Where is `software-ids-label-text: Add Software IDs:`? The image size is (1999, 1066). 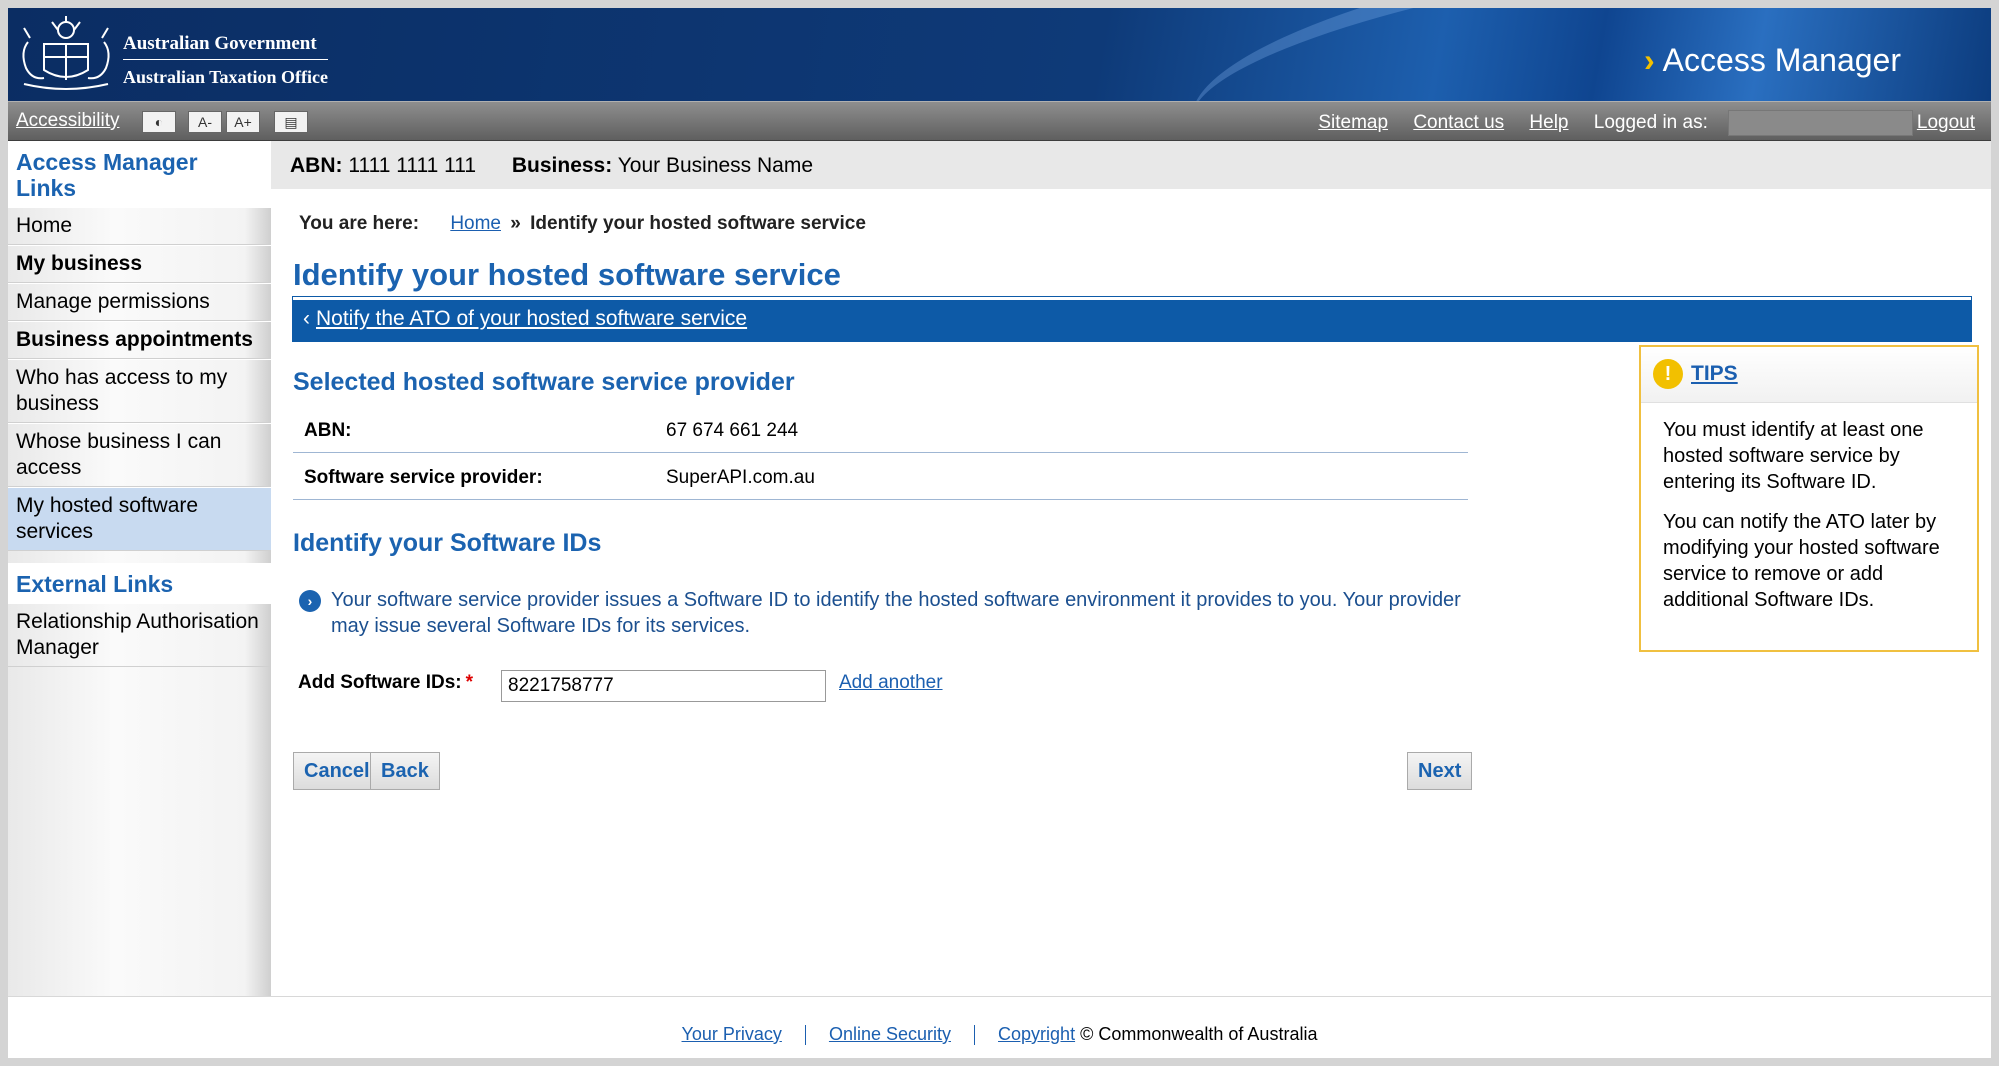 software-ids-label-text: Add Software IDs: is located at coordinates (380, 682).